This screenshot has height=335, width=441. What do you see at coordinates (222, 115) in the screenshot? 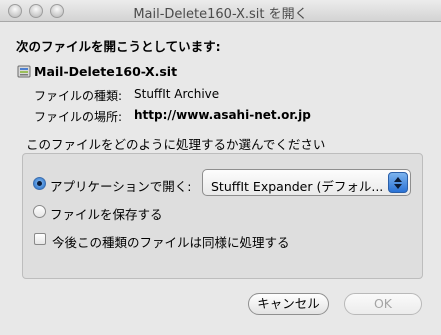
I see `file-source-value: http://www.asahi-net.or.jp` at bounding box center [222, 115].